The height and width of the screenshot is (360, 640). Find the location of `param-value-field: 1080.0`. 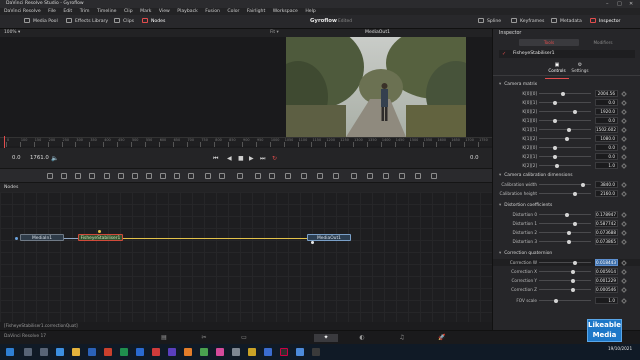

param-value-field: 1080.0 is located at coordinates (606, 138).